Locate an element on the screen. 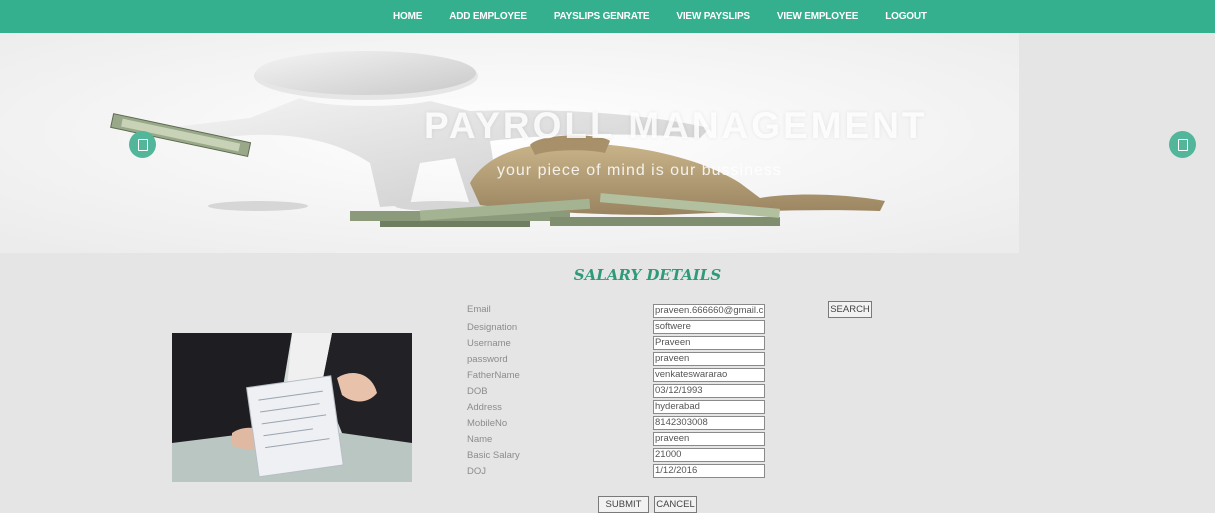  mobileno-field: 8142303008 is located at coordinates (709, 423).